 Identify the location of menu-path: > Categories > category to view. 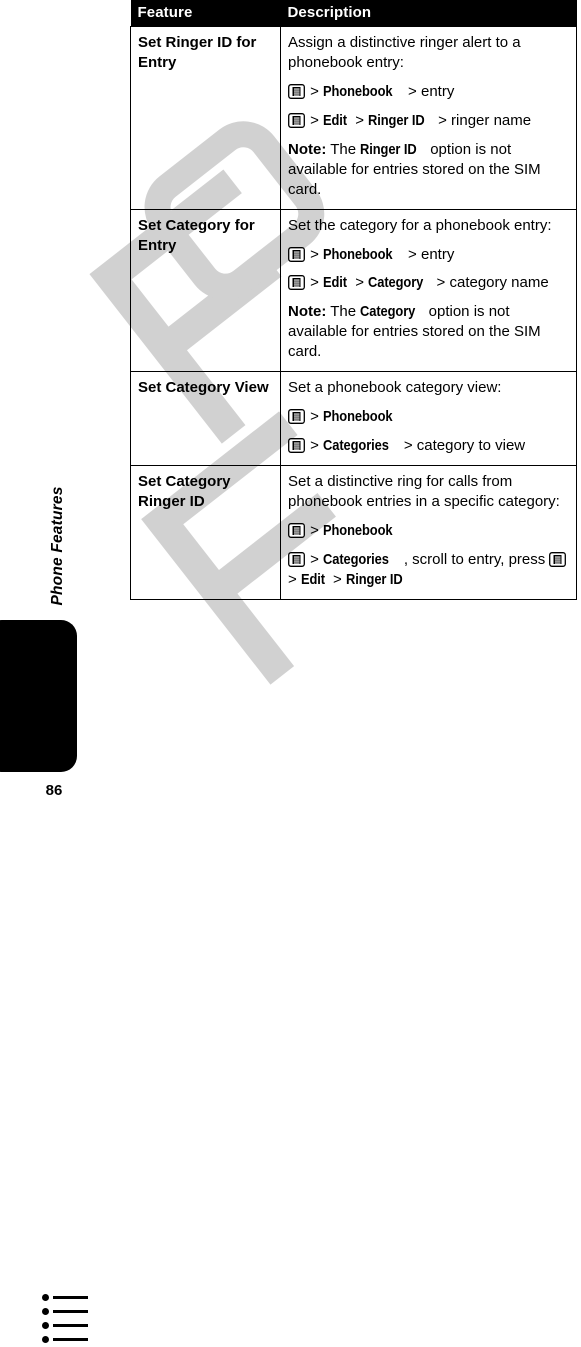
(428, 446).